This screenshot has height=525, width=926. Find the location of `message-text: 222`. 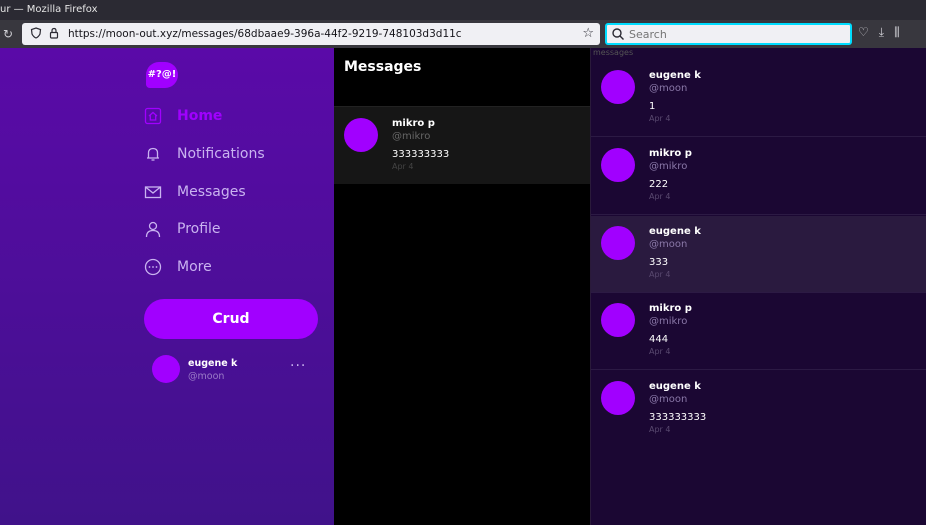

message-text: 222 is located at coordinates (659, 184).